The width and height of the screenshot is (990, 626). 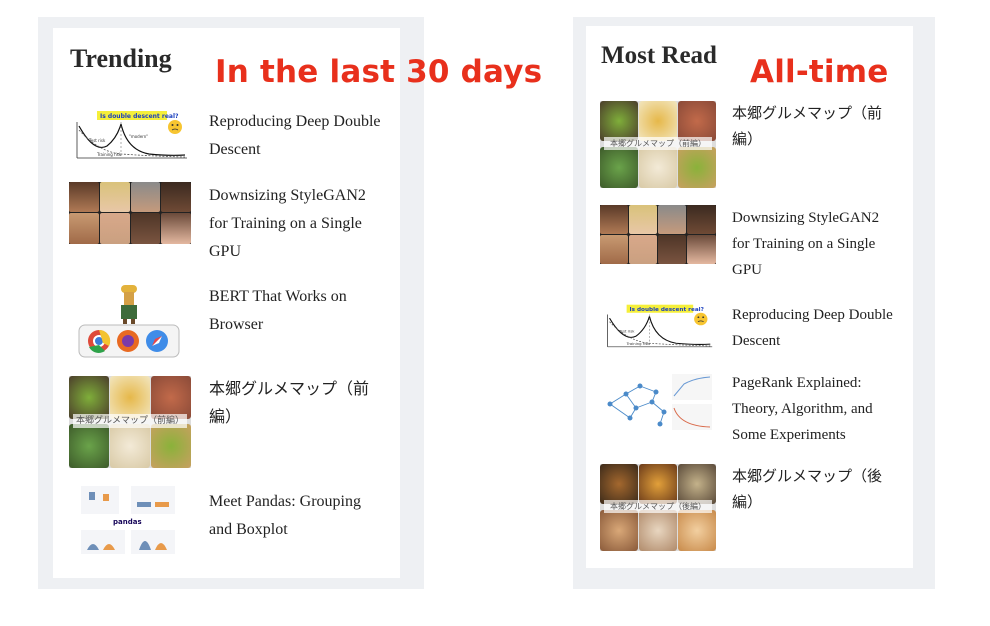 I want to click on trending-item-title: 本郷グルメマップ（前編）, so click(x=296, y=404).